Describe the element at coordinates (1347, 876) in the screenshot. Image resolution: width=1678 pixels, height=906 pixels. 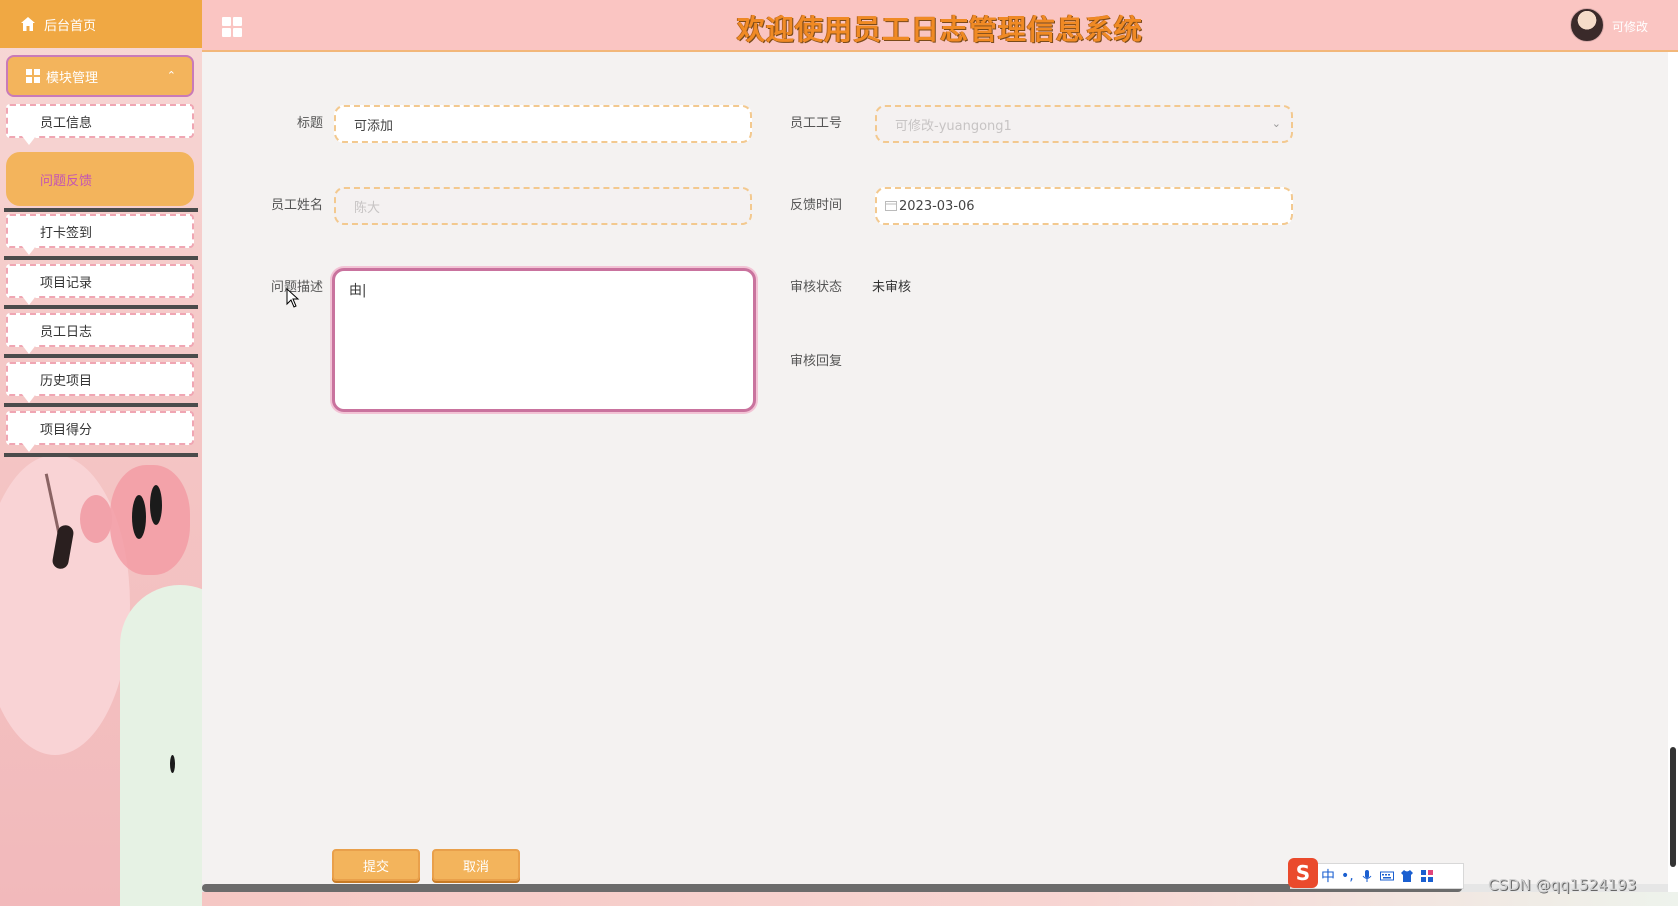
I see `ime-punctuation-toggle: •,` at that location.